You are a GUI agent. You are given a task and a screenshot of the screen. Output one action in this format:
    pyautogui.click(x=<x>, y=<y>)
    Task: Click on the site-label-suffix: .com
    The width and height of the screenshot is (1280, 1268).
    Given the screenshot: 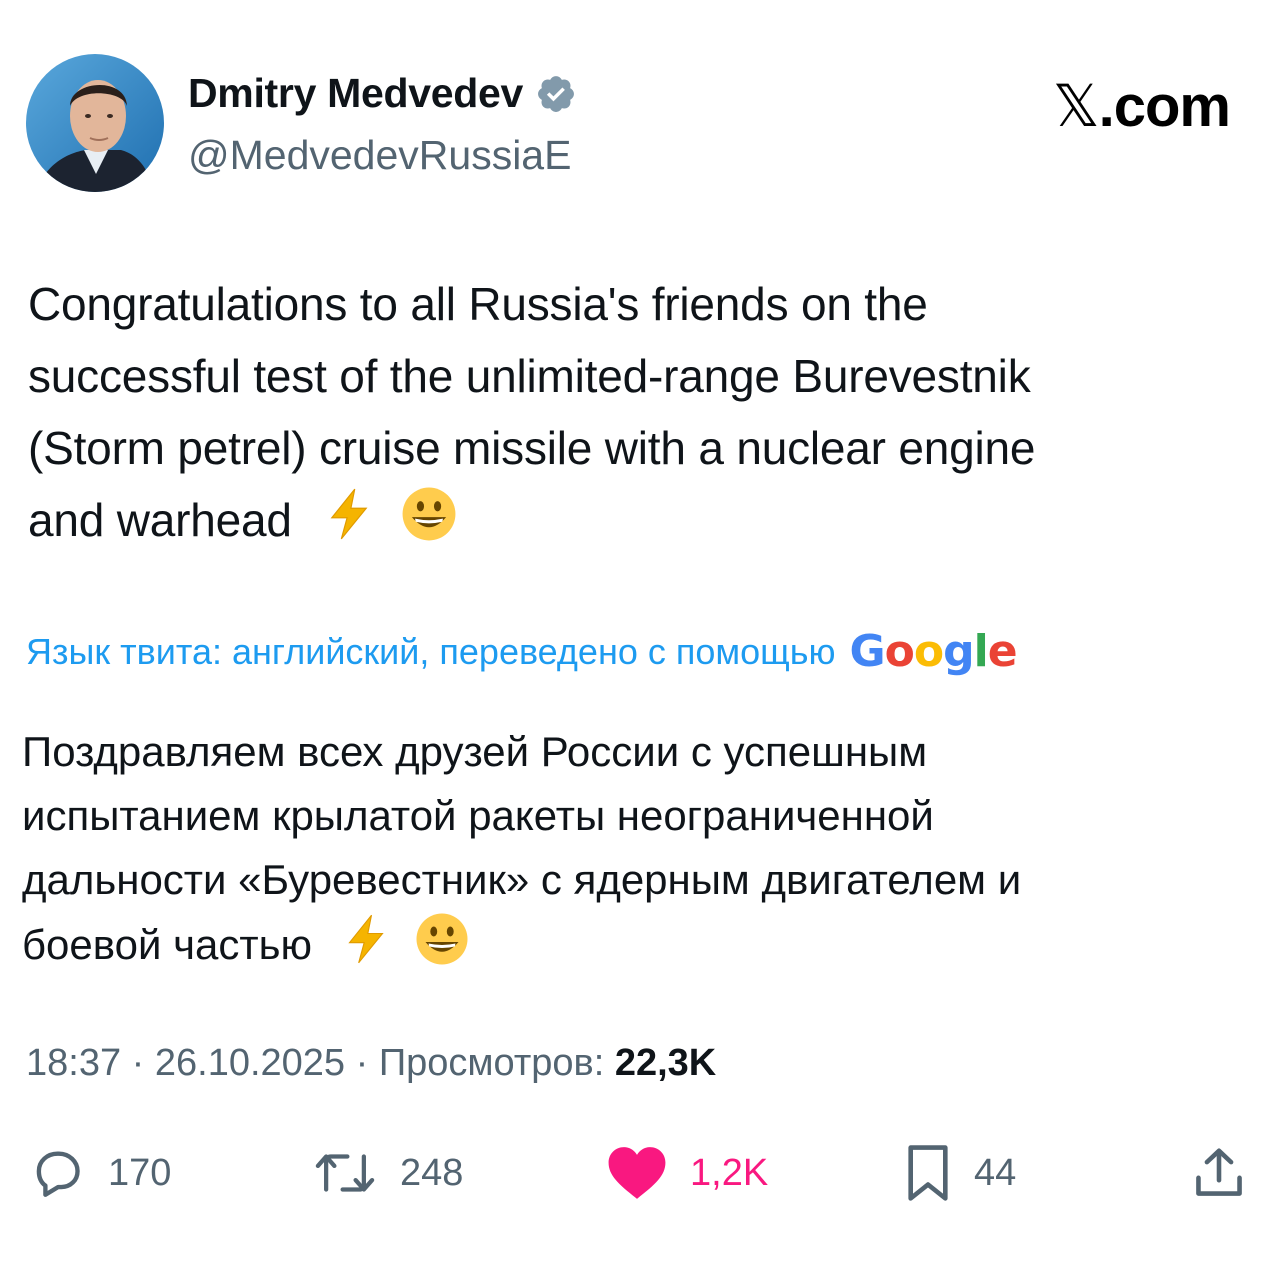 What is the action you would take?
    pyautogui.click(x=1164, y=106)
    